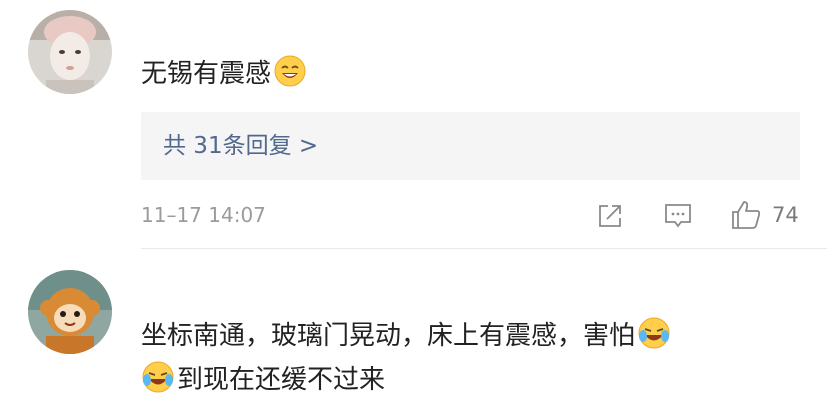 Image resolution: width=827 pixels, height=410 pixels. I want to click on view-replies-link: 共 31条回复 >, so click(240, 146).